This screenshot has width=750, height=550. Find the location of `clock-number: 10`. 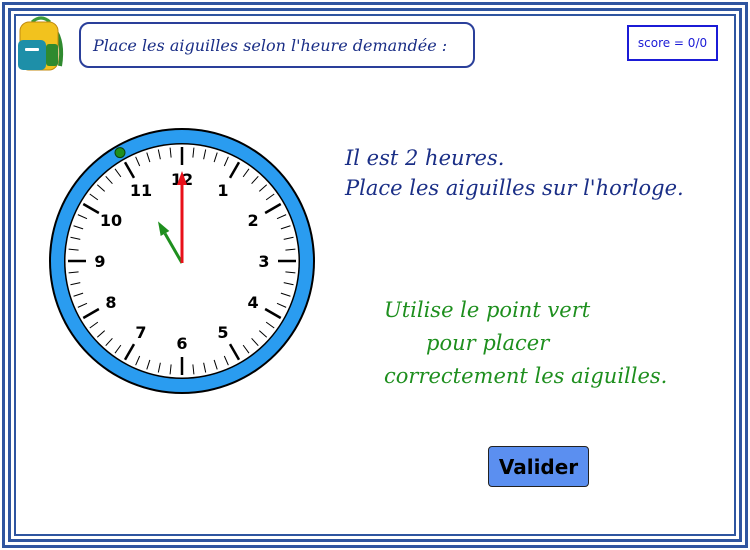

clock-number: 10 is located at coordinates (111, 220).